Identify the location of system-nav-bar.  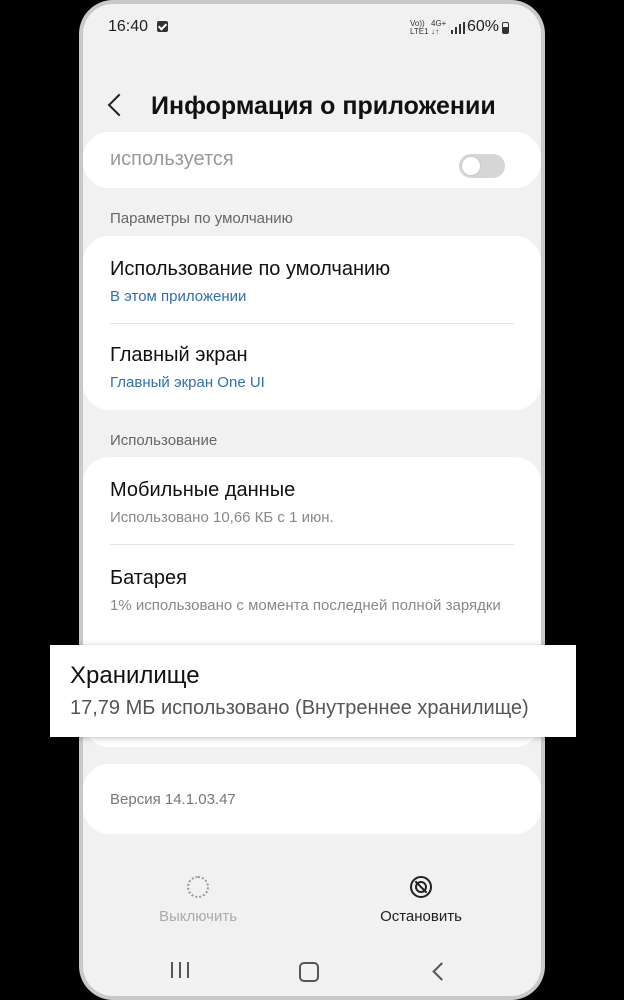
(312, 969).